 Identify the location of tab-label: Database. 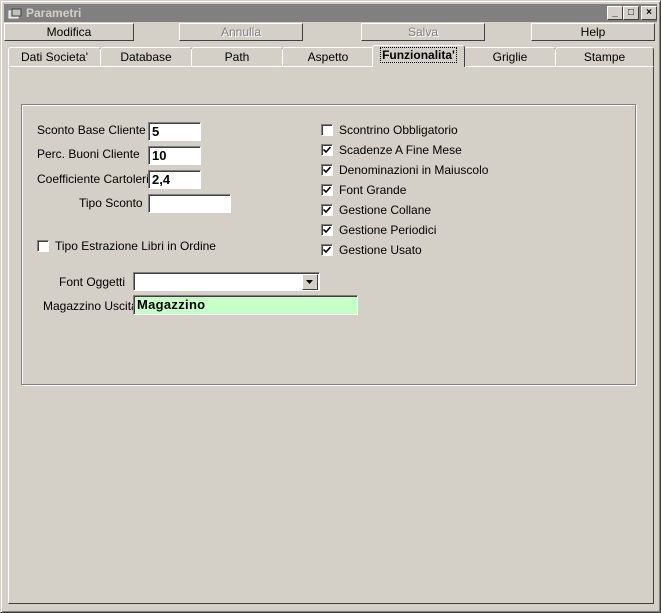
(146, 57).